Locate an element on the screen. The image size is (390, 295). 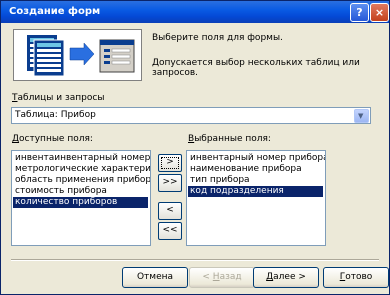
help-button: ? is located at coordinates (359, 12).